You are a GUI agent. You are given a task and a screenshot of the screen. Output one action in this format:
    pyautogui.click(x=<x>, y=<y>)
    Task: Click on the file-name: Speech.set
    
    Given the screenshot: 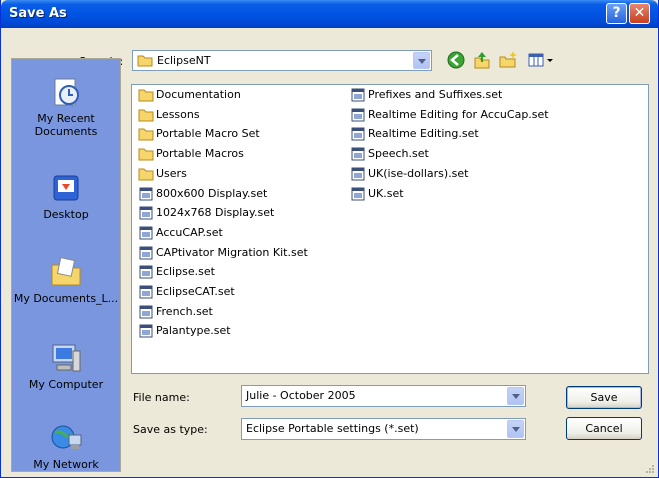 What is the action you would take?
    pyautogui.click(x=398, y=154)
    